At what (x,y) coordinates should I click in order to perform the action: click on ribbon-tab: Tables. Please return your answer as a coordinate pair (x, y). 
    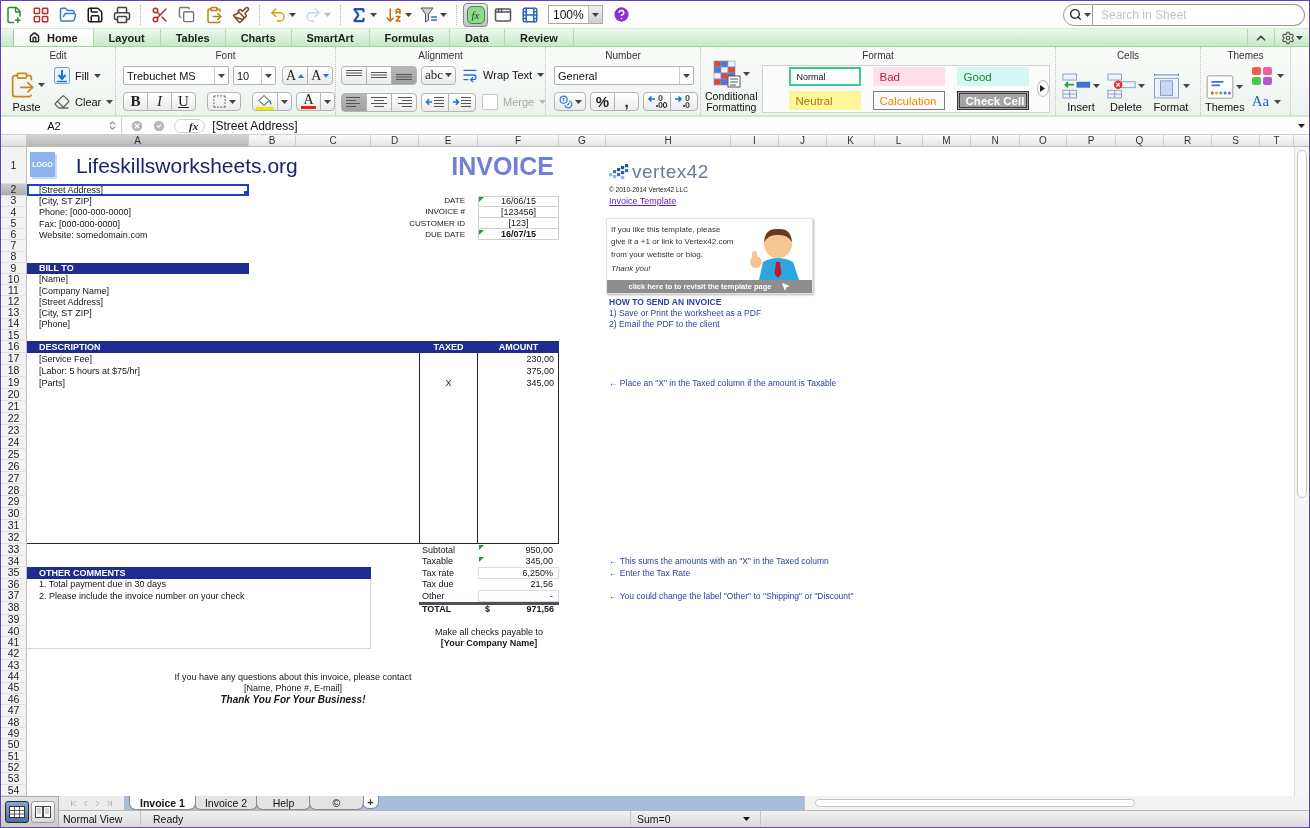
    Looking at the image, I should click on (193, 37).